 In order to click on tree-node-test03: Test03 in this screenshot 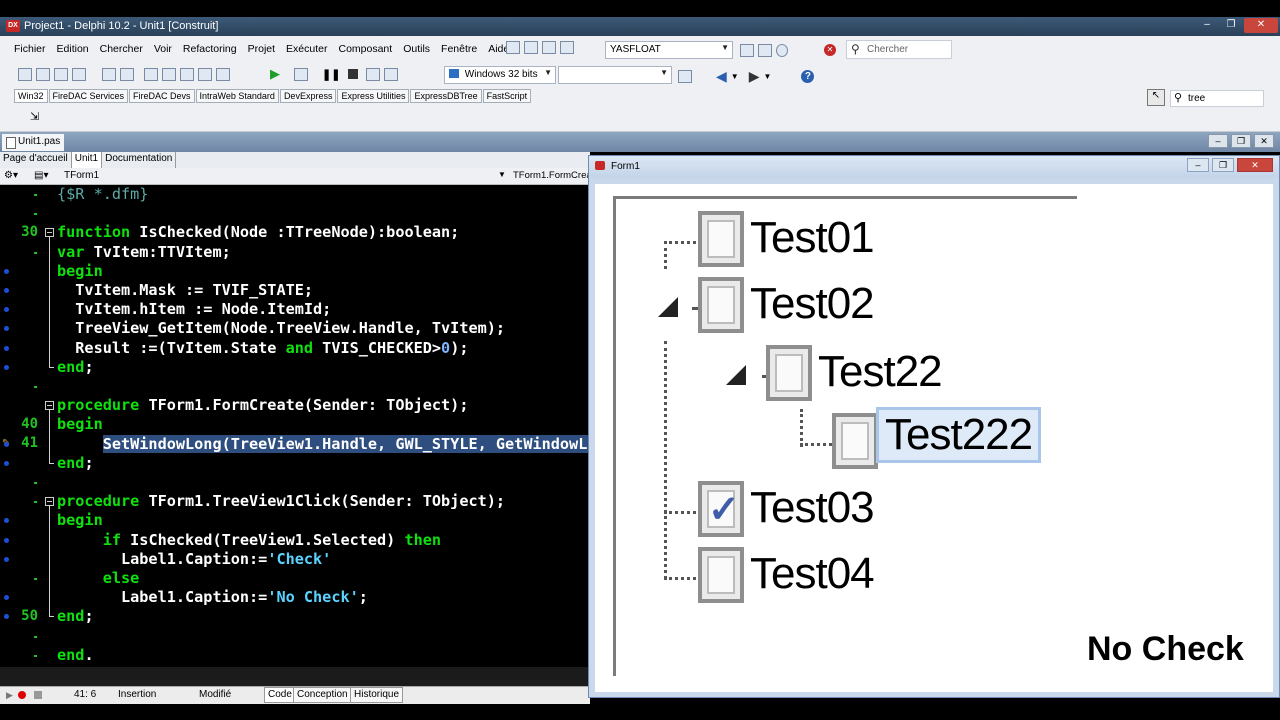, I will do `click(812, 508)`.